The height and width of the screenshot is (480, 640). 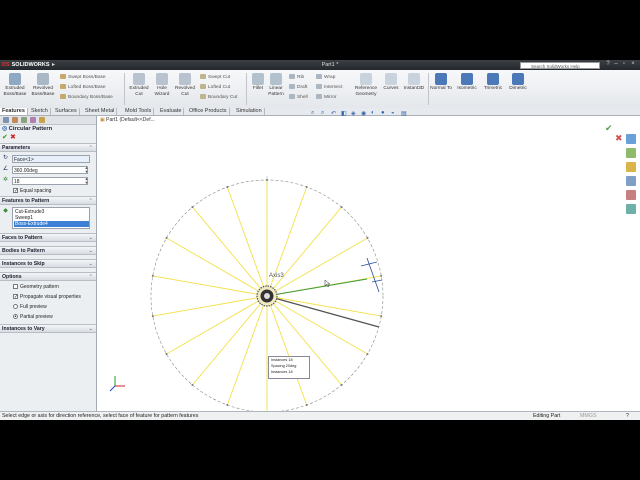 I want to click on extruded-cut-label: Extruded Cut, so click(x=139, y=91).